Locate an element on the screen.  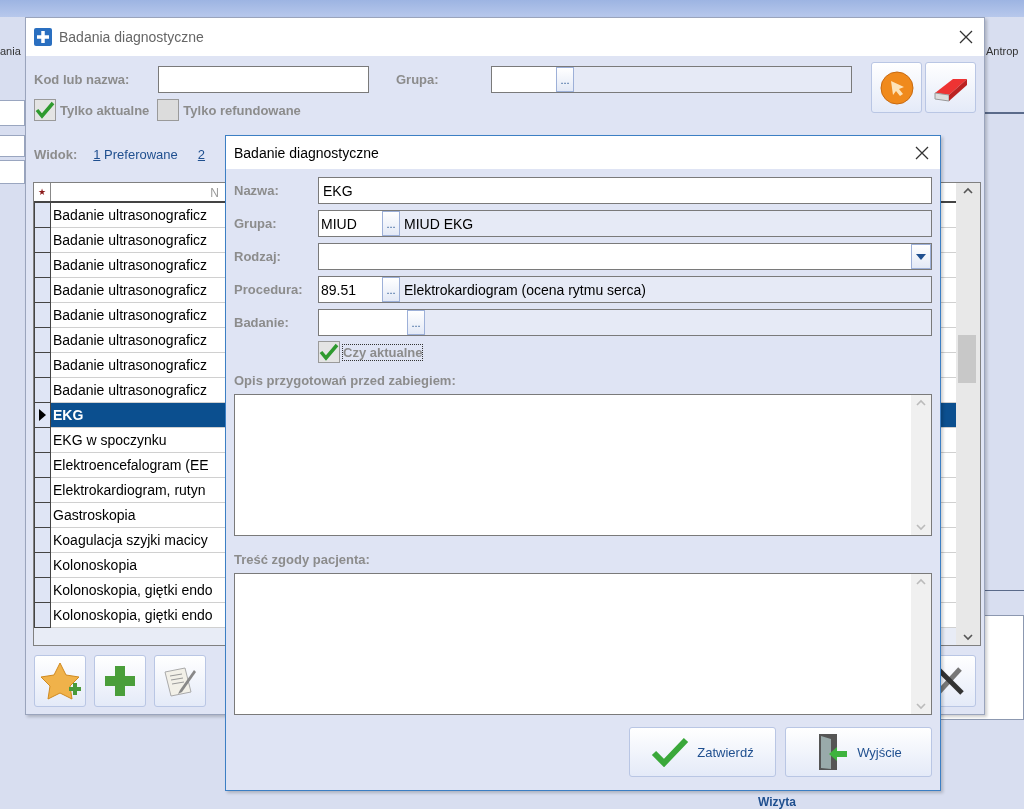
favorite-button is located at coordinates (60, 681).